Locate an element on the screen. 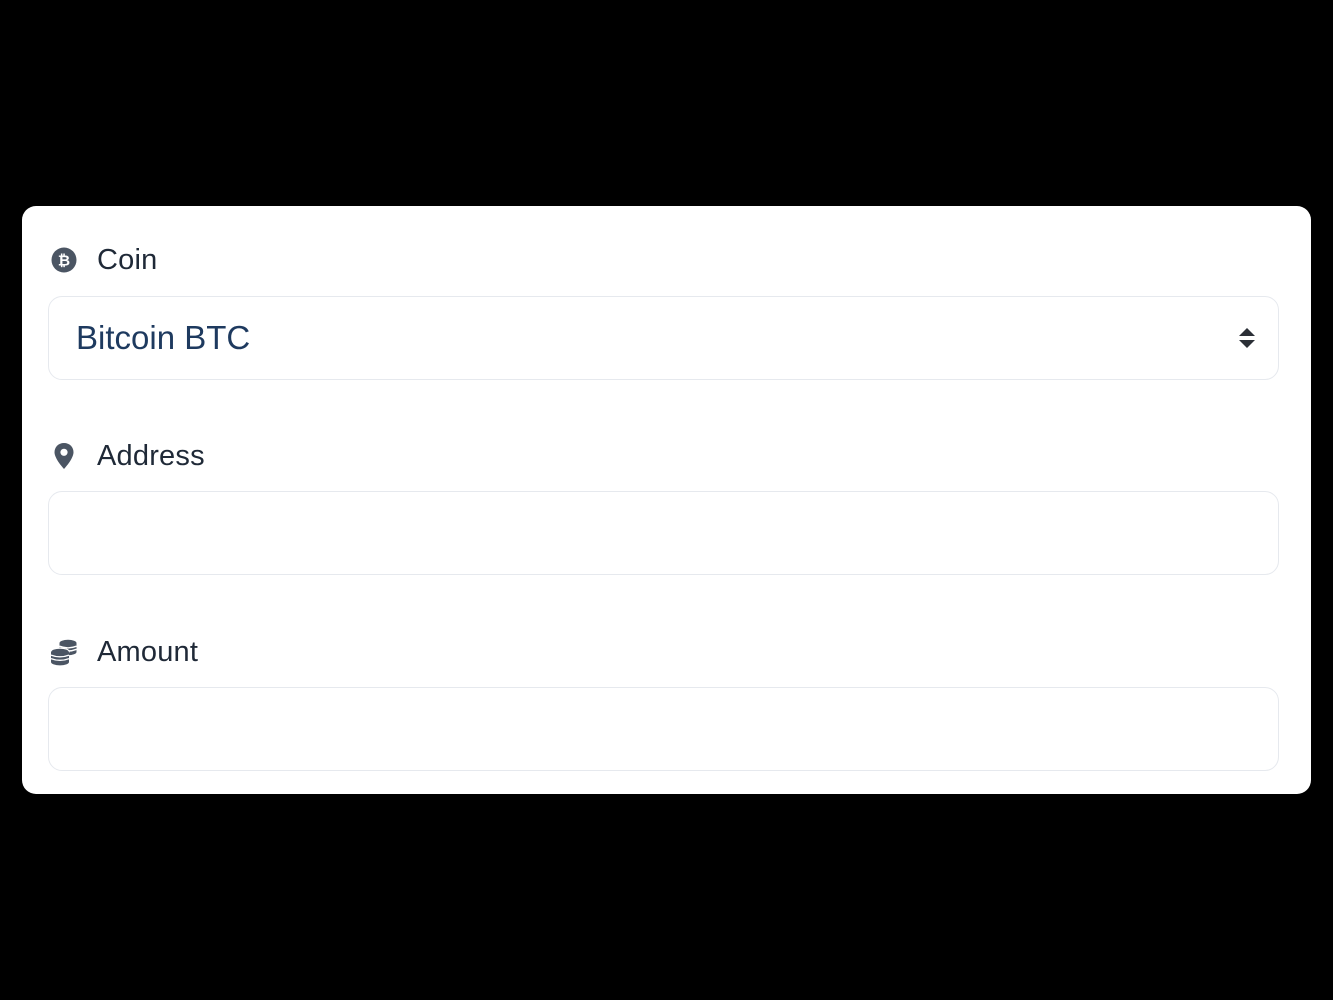 This screenshot has width=1333, height=1000. amount-label: Amount is located at coordinates (148, 651).